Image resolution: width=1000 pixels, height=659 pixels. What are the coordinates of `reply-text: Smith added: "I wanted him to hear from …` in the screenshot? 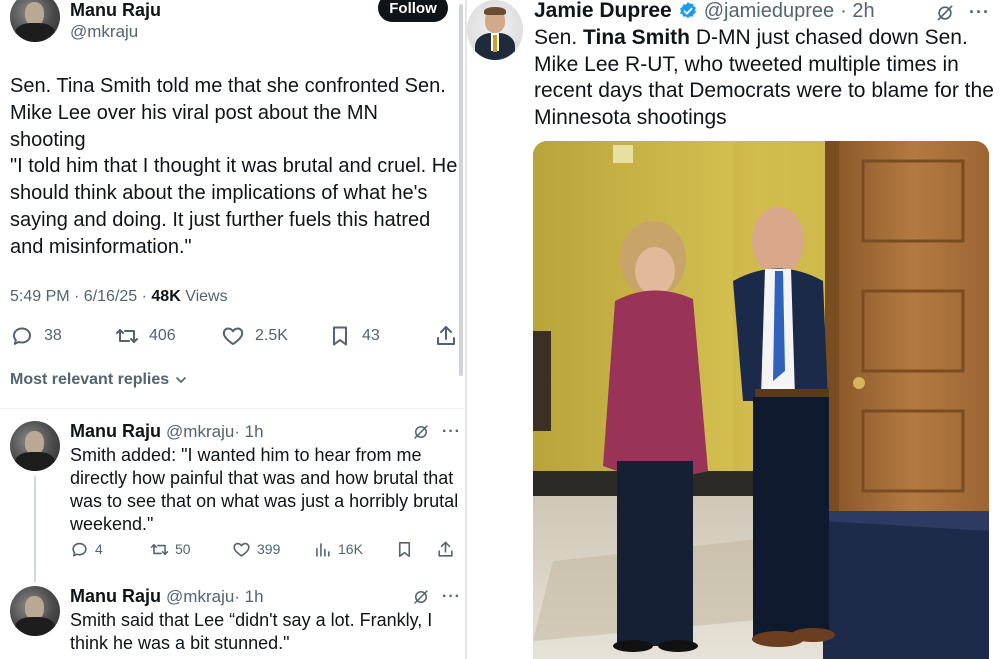 It's located at (264, 489).